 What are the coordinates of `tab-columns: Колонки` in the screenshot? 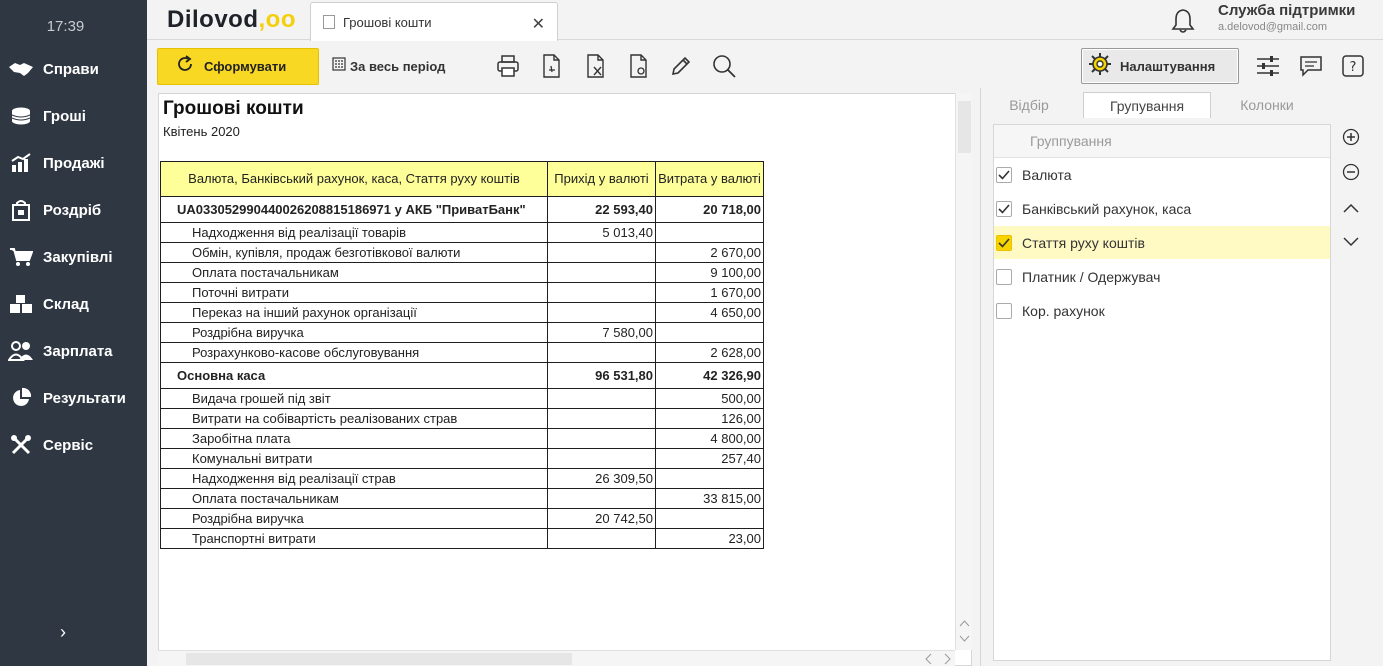 It's located at (1267, 105).